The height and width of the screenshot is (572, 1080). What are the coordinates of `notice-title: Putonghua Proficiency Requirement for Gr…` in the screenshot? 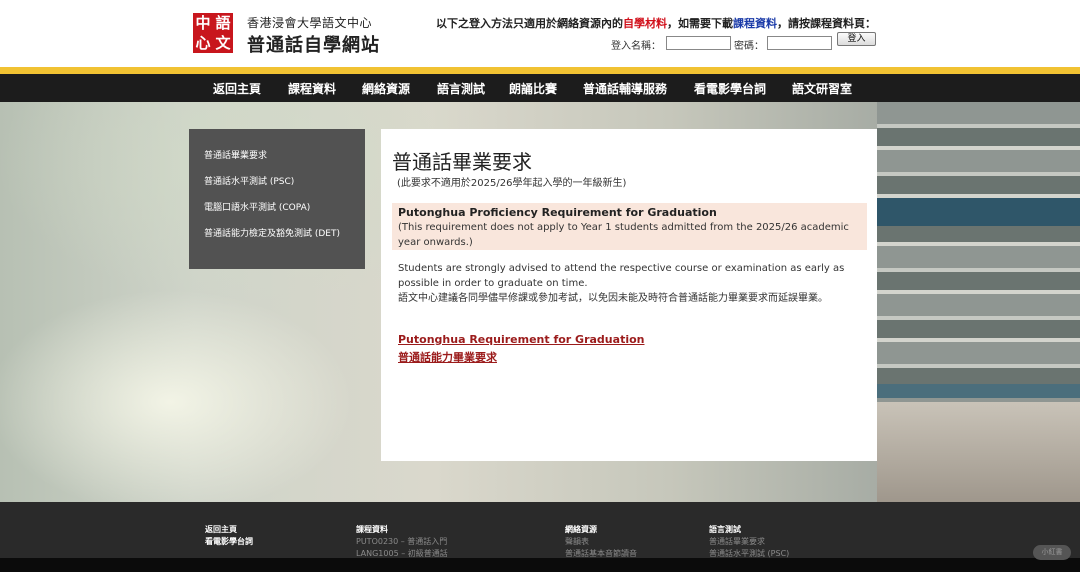 It's located at (557, 212).